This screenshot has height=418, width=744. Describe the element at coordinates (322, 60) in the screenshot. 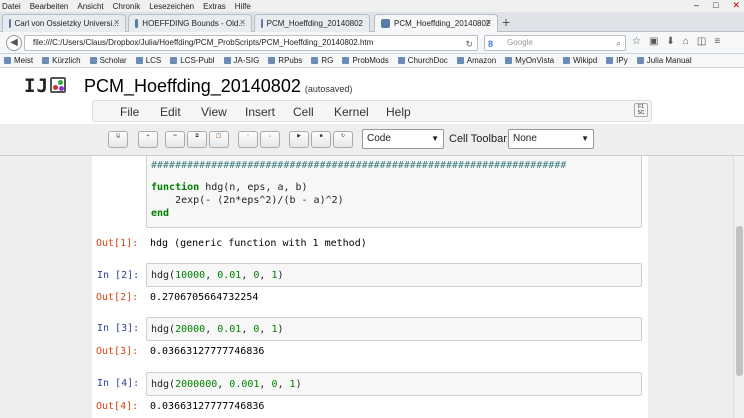

I see `bookmark-rg: RG` at that location.